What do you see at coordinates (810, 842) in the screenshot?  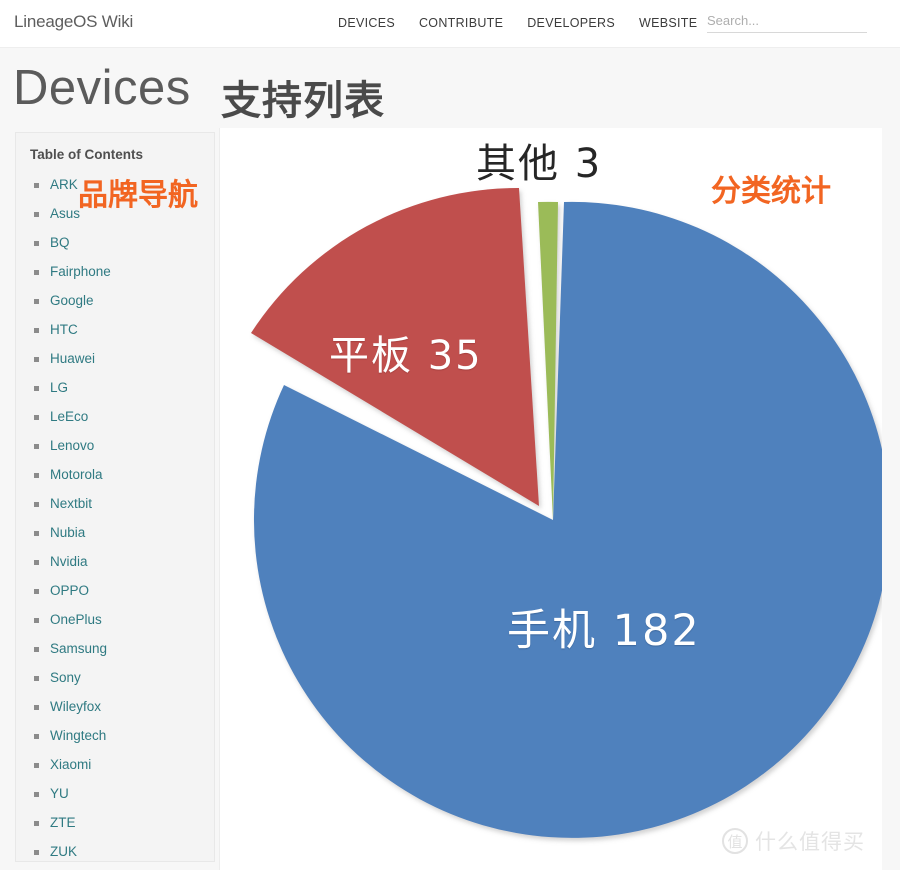 I see `watermark-text: 什么值得买` at bounding box center [810, 842].